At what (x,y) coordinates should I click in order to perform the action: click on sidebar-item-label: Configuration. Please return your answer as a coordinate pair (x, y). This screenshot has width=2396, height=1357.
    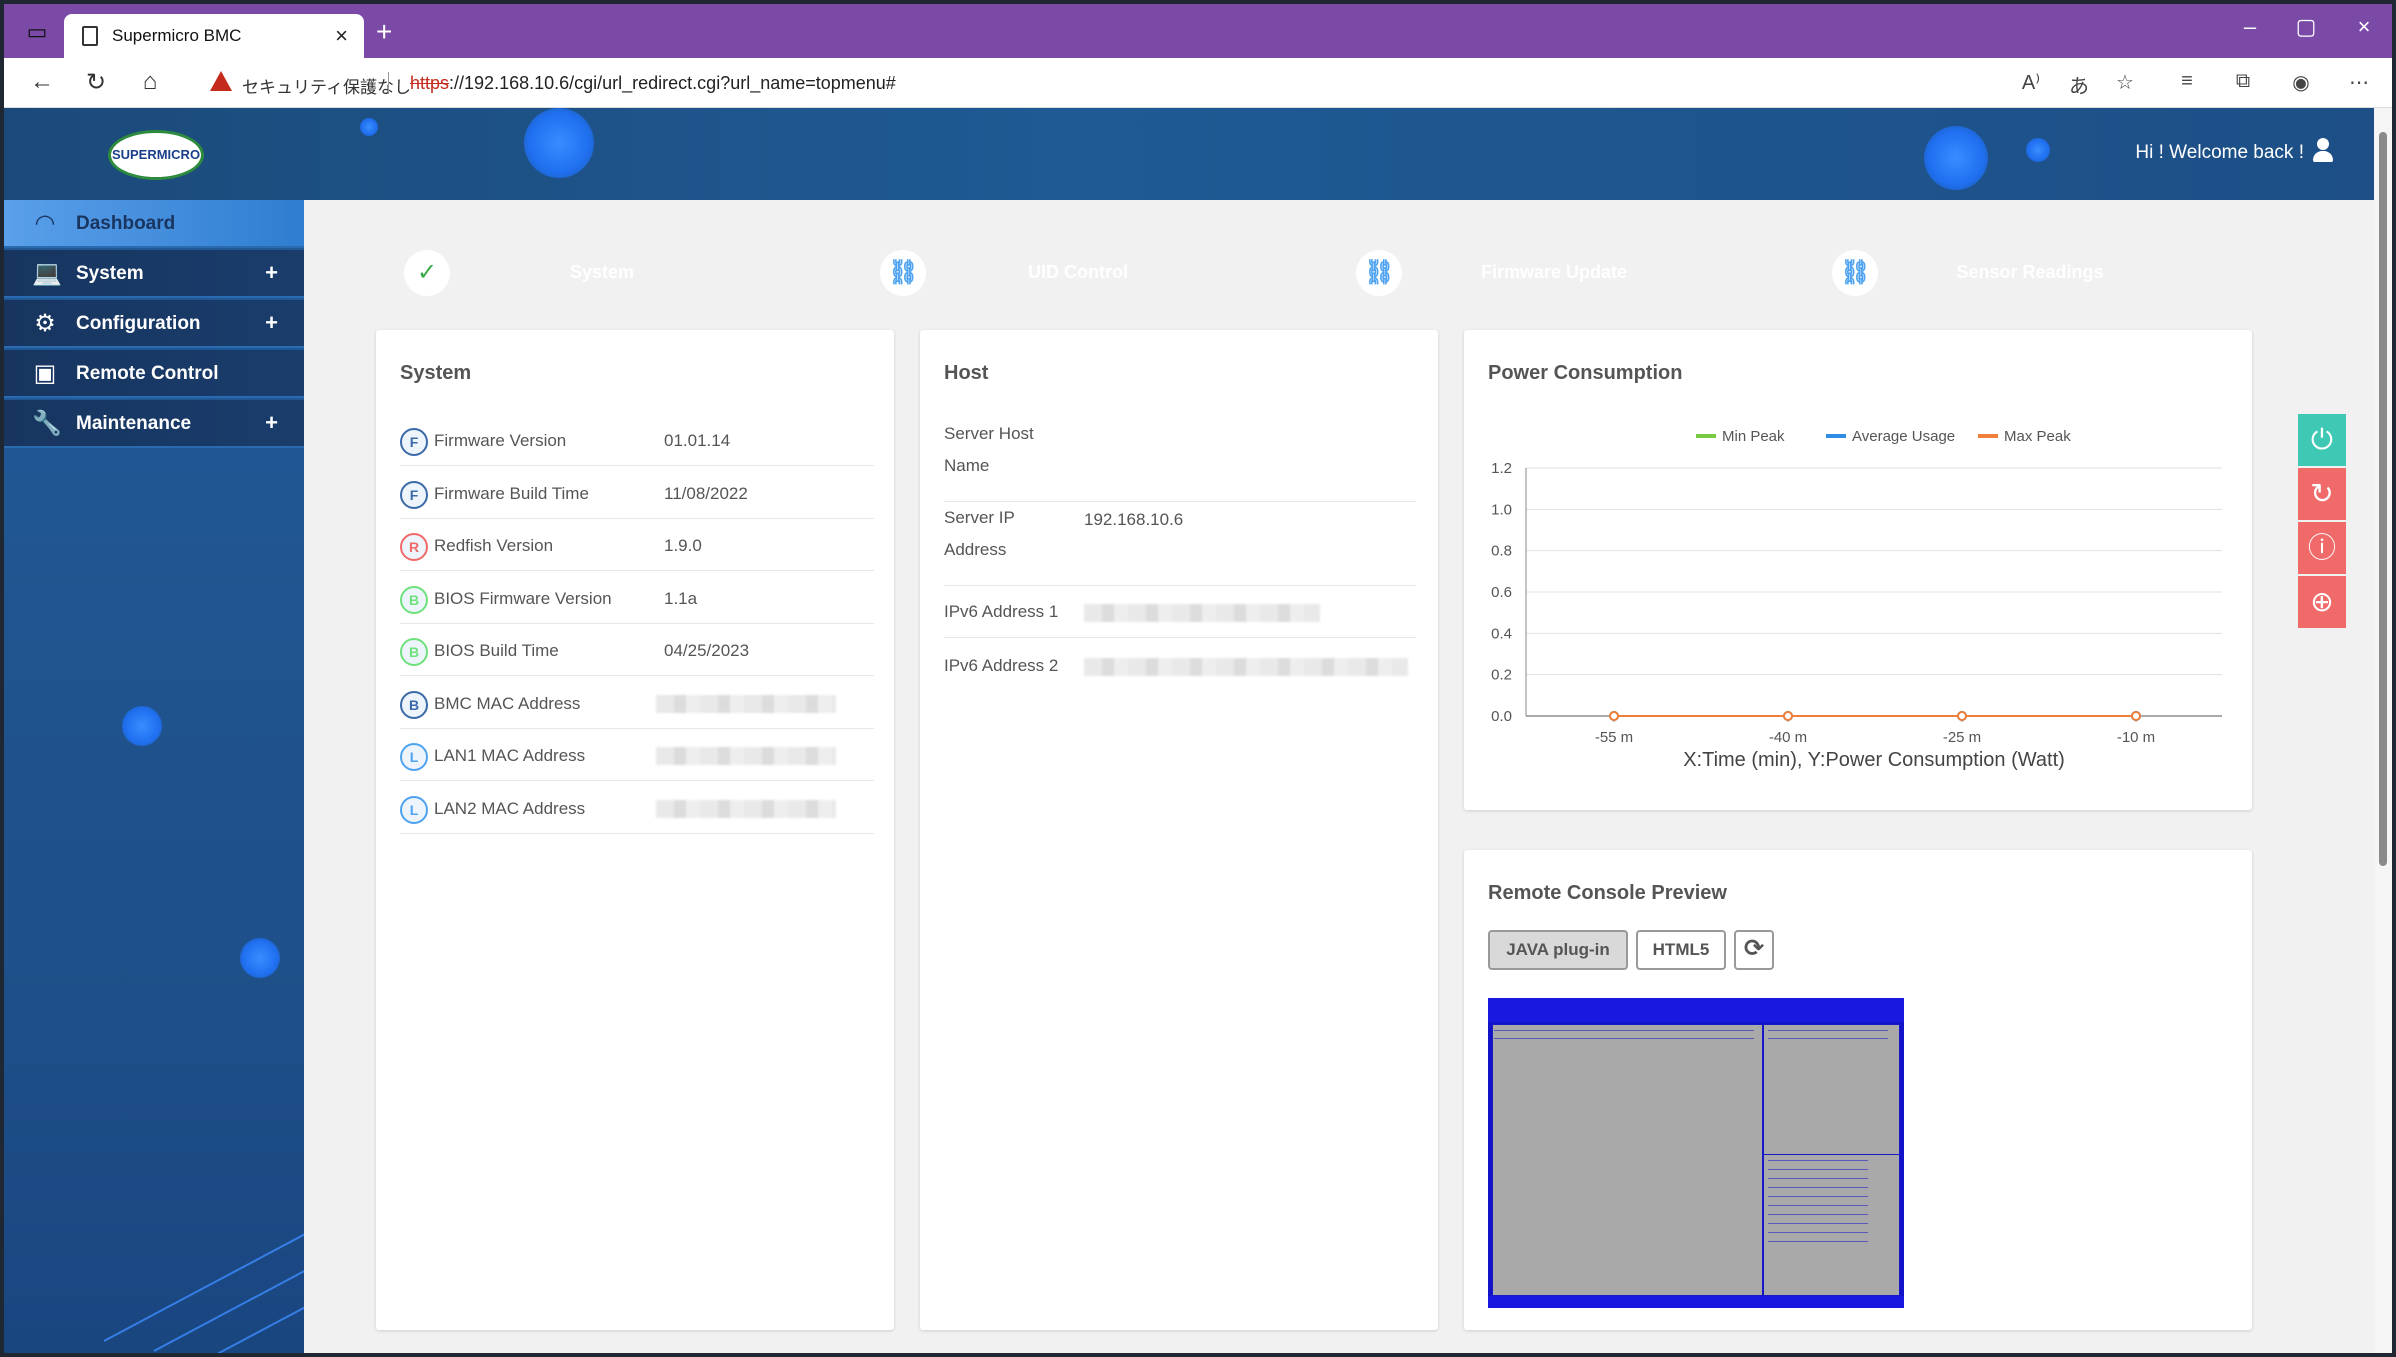
    Looking at the image, I should click on (138, 323).